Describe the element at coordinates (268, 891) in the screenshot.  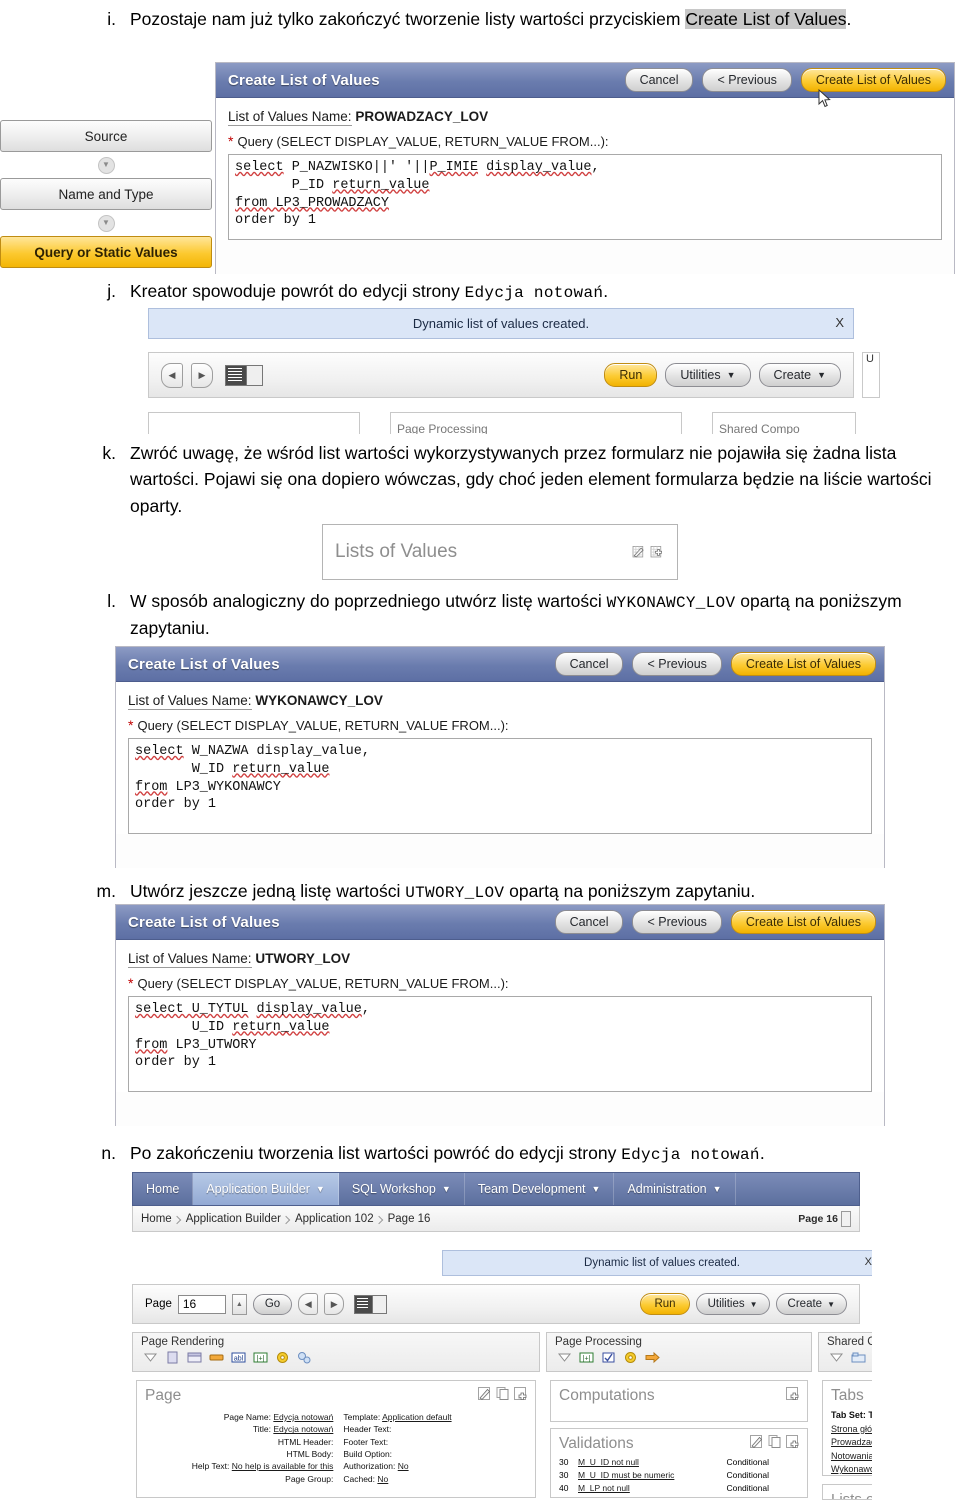
I see `paragraph-text: Utwórz jeszcze jedną listę wartości` at that location.